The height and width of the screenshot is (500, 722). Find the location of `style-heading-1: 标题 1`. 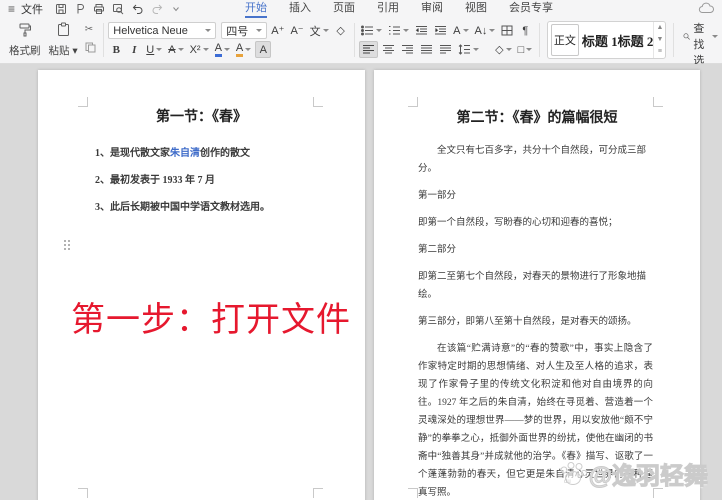

style-heading-1: 标题 1 is located at coordinates (600, 40).